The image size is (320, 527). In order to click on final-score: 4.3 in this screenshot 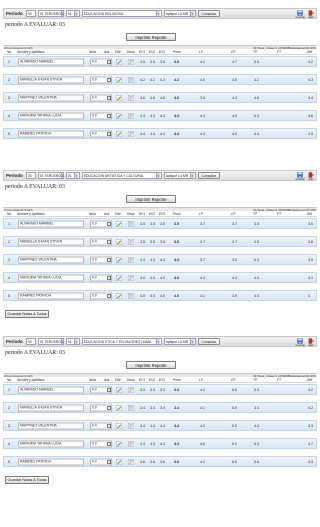, I will do `click(310, 79)`.